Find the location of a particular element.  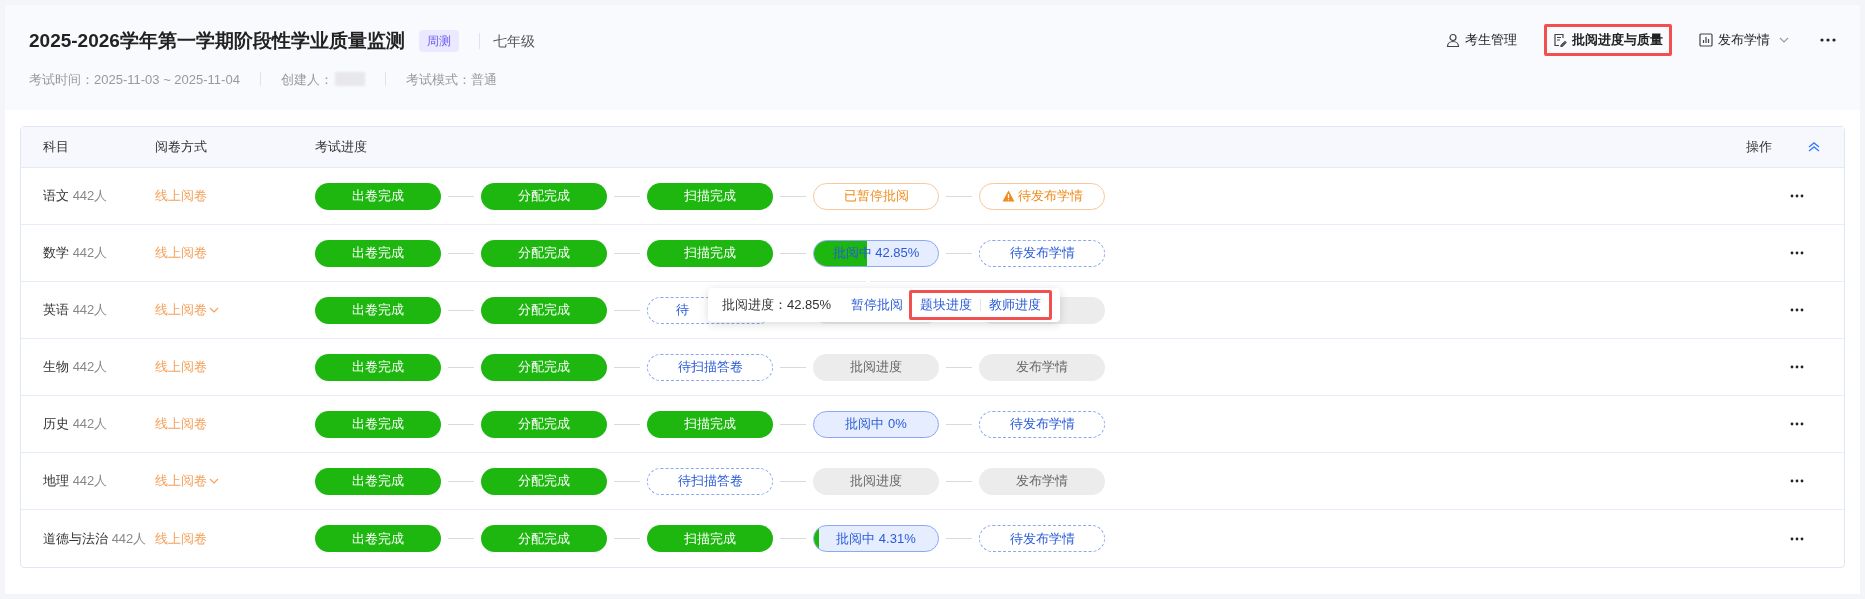

column-header: 操作 is located at coordinates (1759, 147).